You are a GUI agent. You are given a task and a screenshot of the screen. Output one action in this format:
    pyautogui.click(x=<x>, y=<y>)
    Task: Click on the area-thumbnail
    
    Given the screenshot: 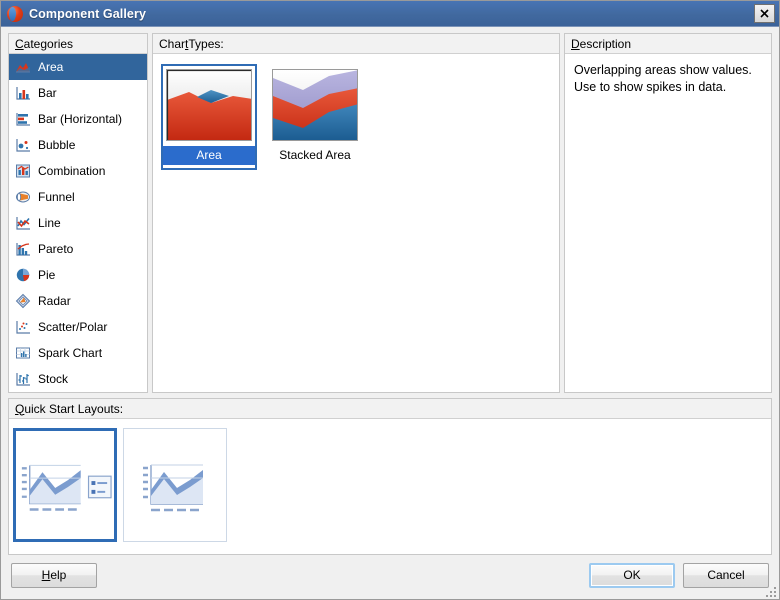 What is the action you would take?
    pyautogui.click(x=209, y=105)
    